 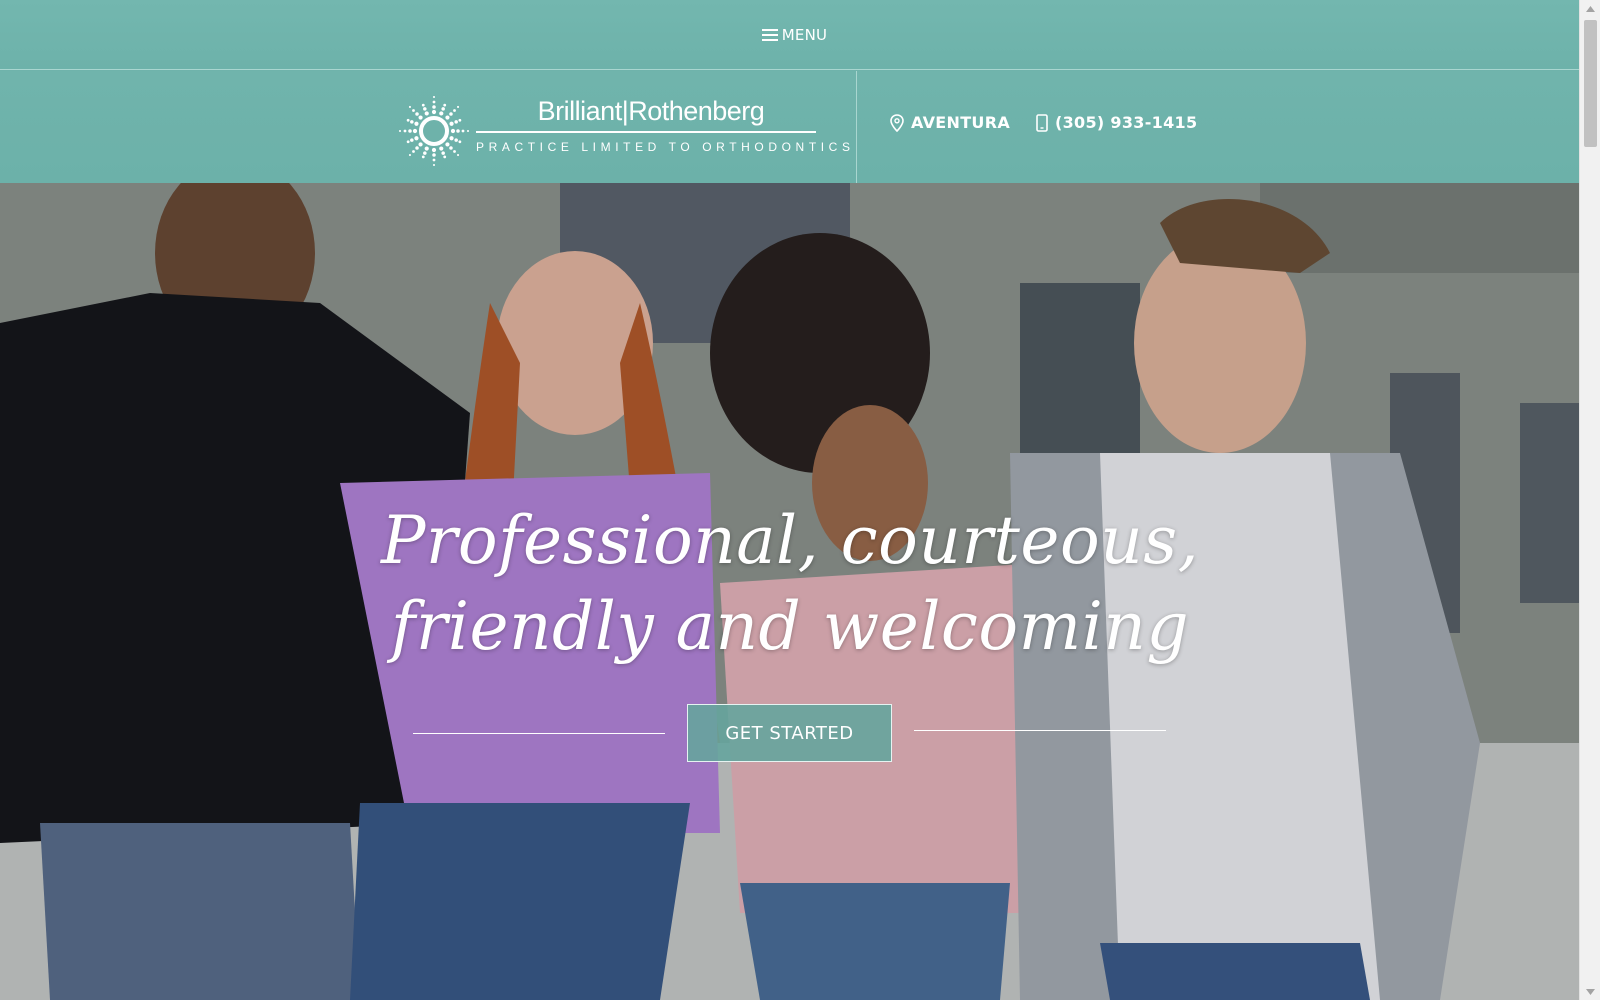 I want to click on logo-name: Brilliant|Rothenberg, so click(x=651, y=111).